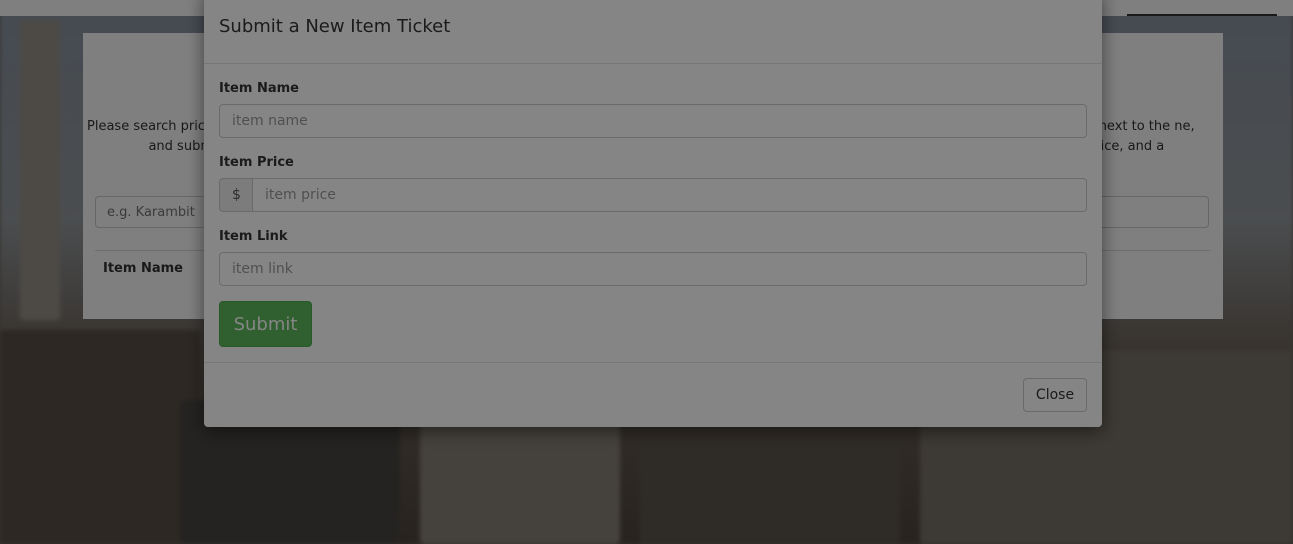  What do you see at coordinates (259, 88) in the screenshot?
I see `item-name-label: Item Name` at bounding box center [259, 88].